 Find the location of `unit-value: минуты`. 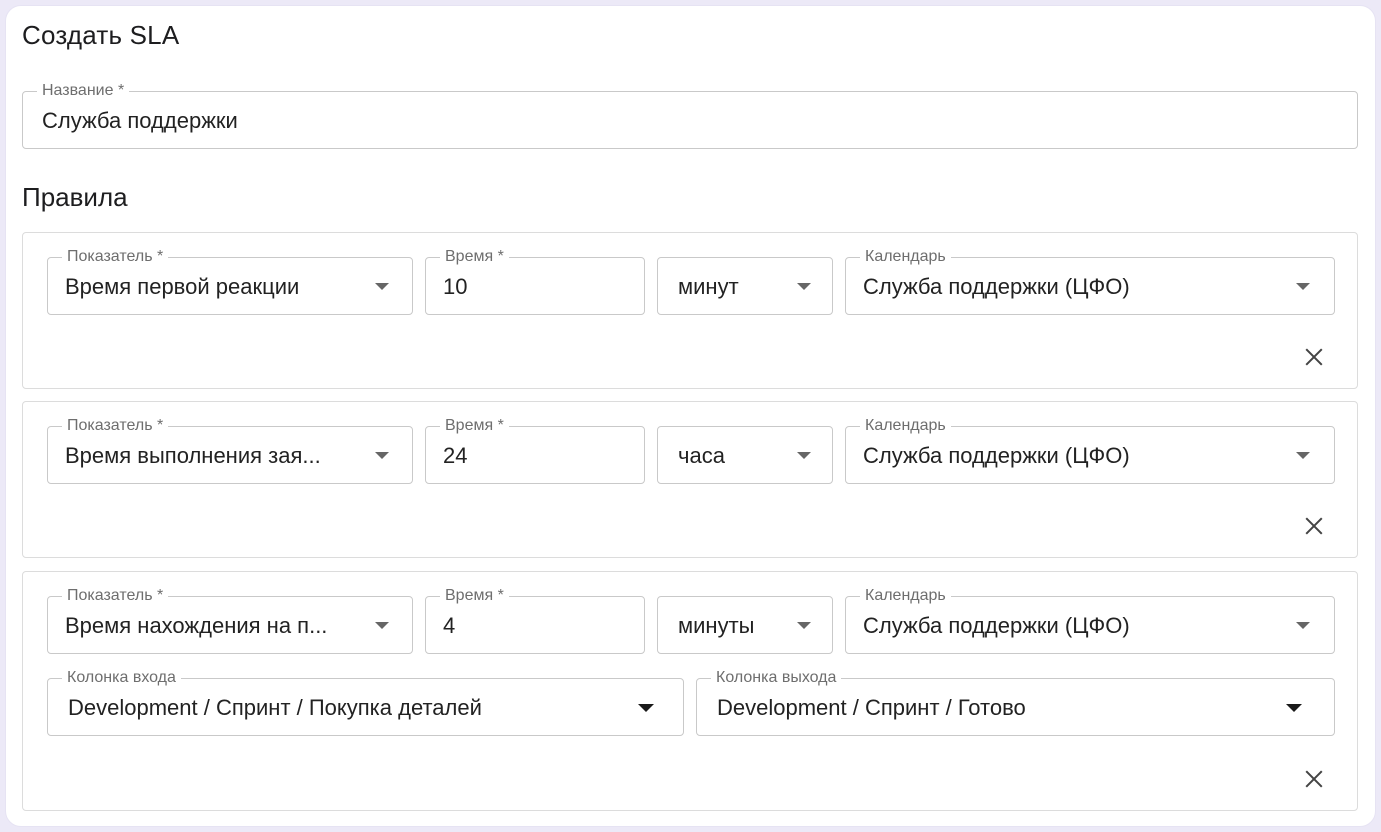

unit-value: минуты is located at coordinates (716, 625).